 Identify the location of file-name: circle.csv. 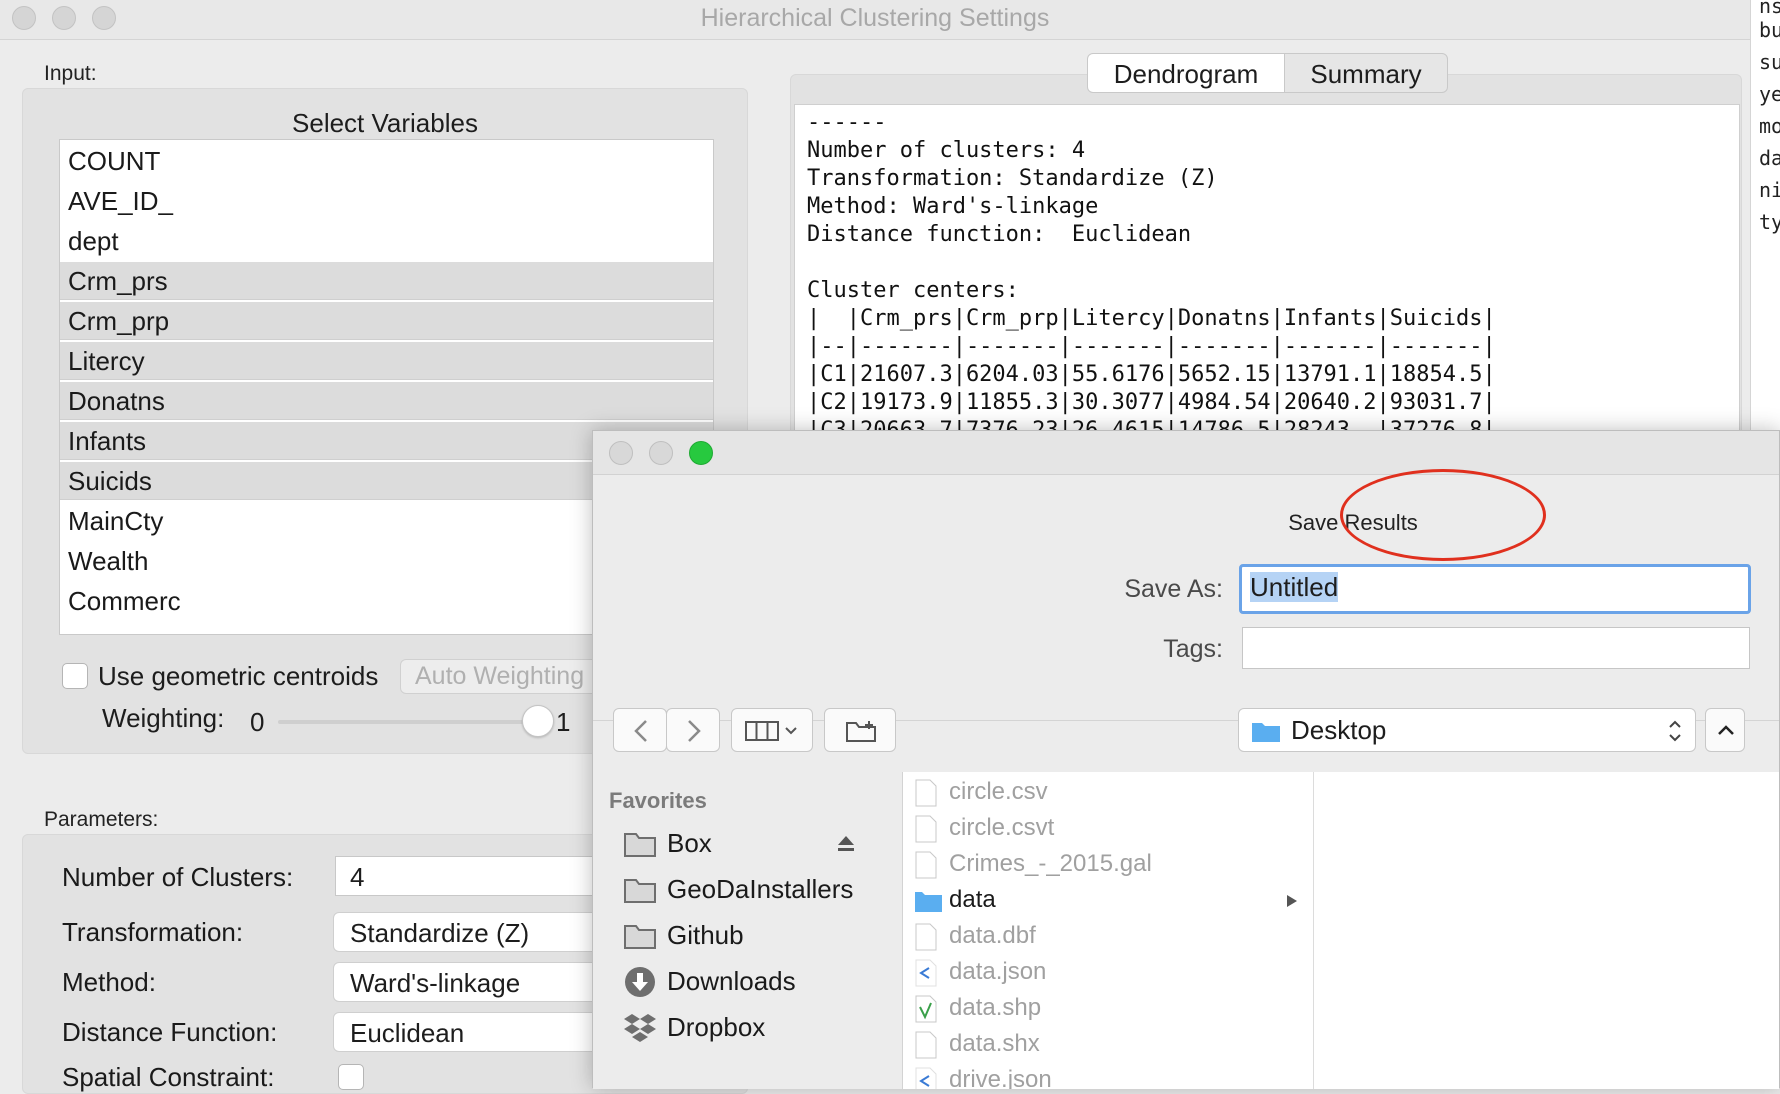
(998, 791).